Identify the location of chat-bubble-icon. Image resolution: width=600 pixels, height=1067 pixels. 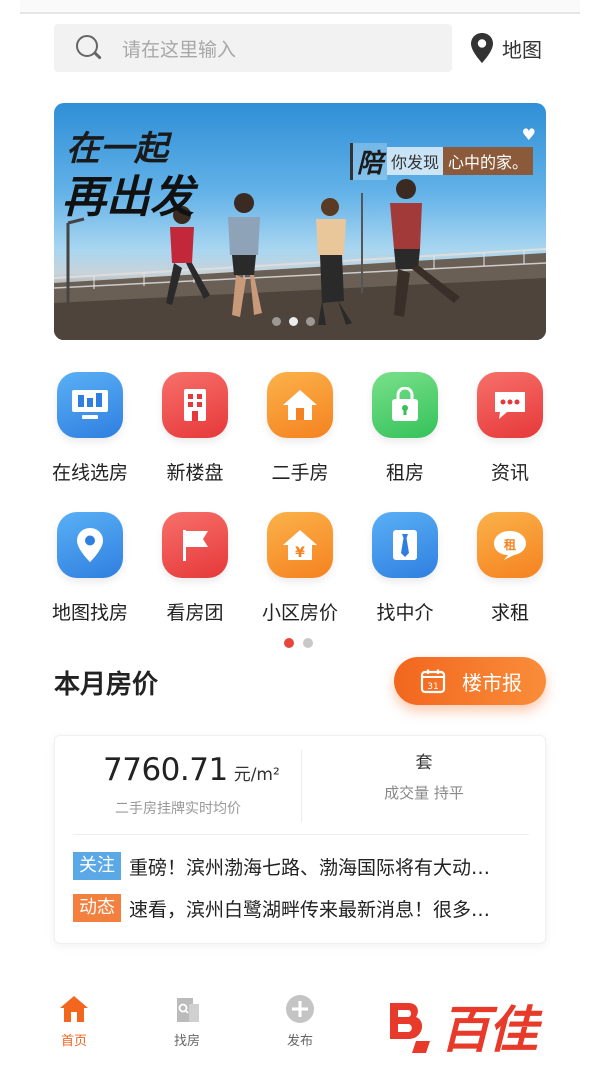
(510, 405).